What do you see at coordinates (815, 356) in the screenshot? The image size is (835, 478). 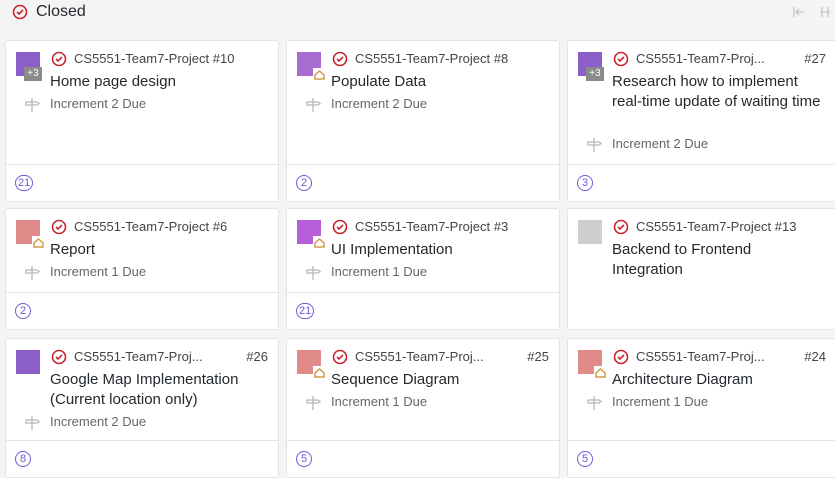 I see `issue-number: #24` at bounding box center [815, 356].